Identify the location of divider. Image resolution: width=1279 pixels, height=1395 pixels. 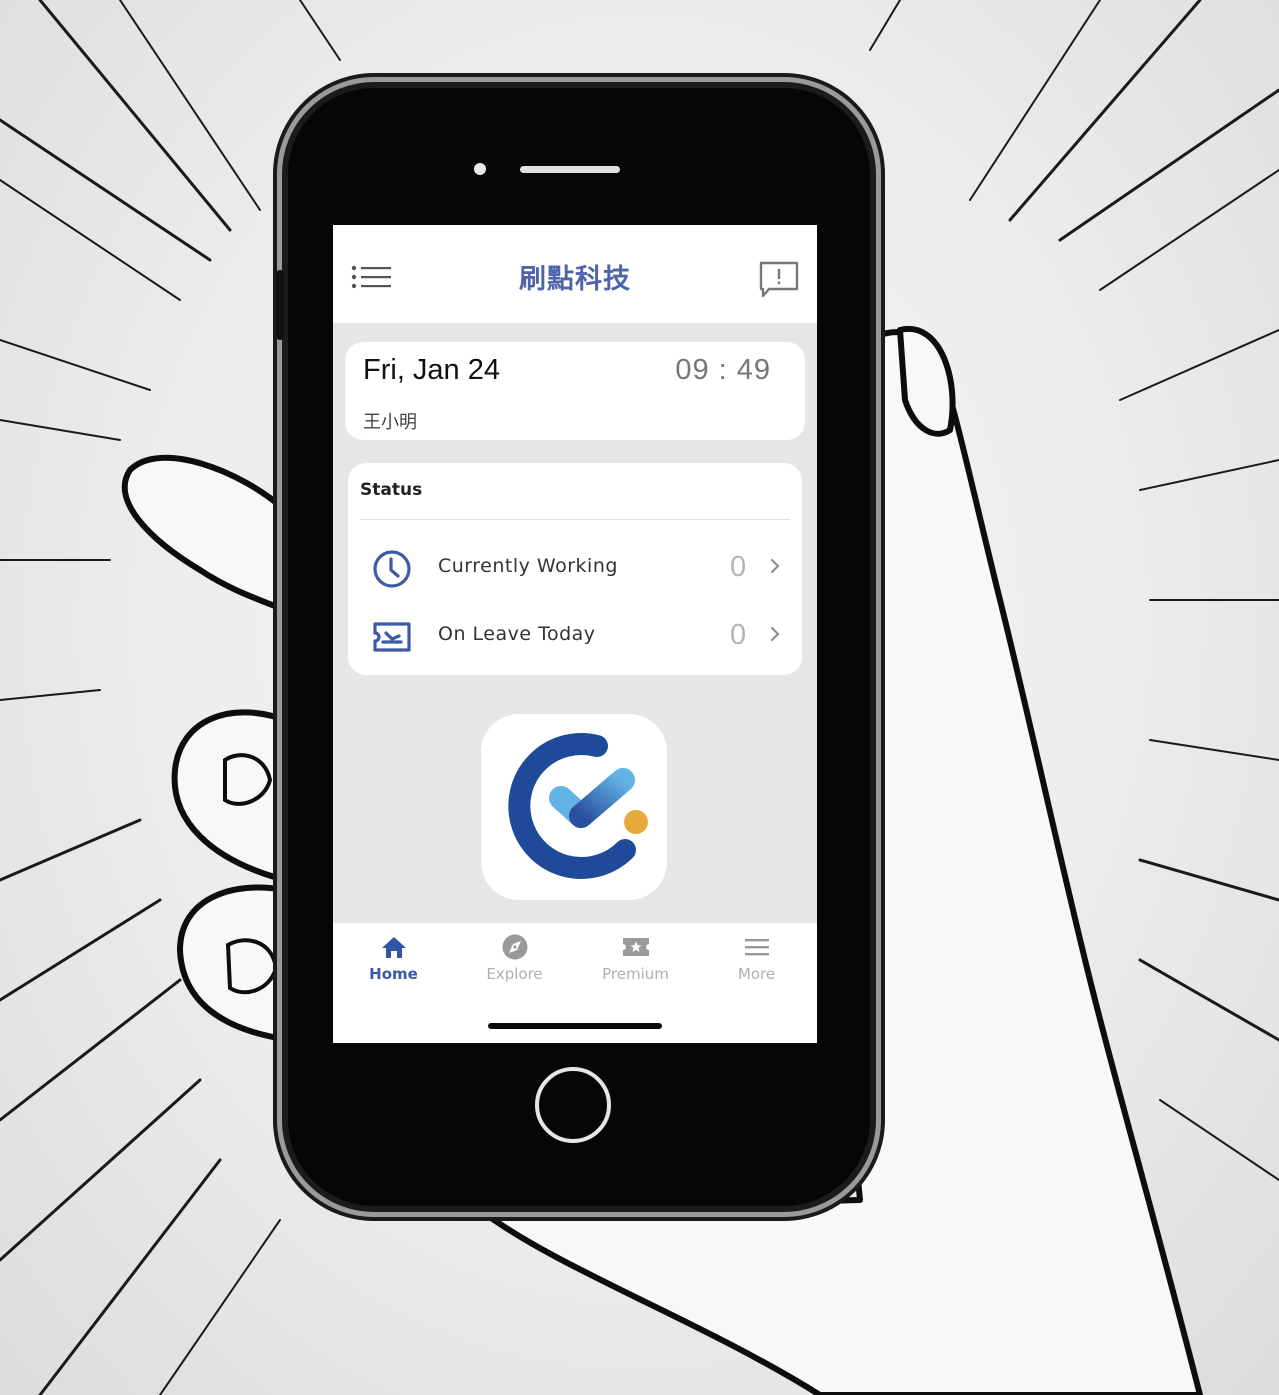
(575, 519).